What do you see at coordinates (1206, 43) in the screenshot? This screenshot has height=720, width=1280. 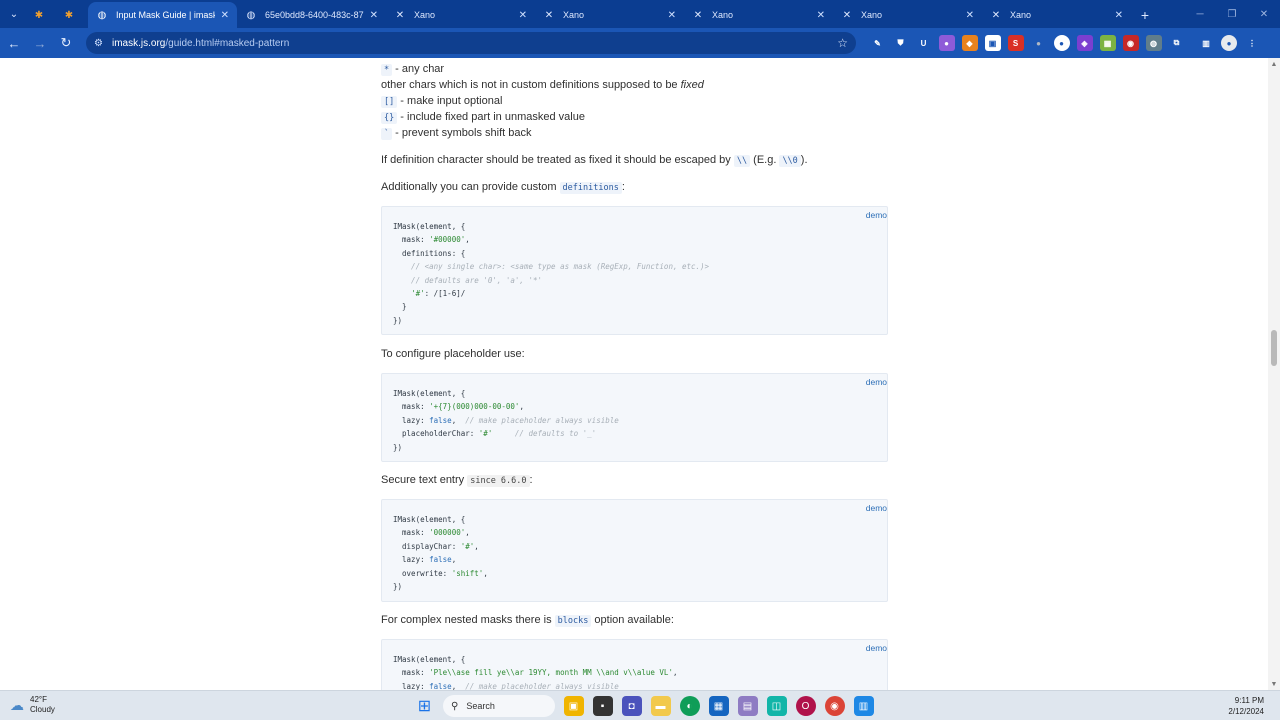 I see `sidebar-icon: ▥` at bounding box center [1206, 43].